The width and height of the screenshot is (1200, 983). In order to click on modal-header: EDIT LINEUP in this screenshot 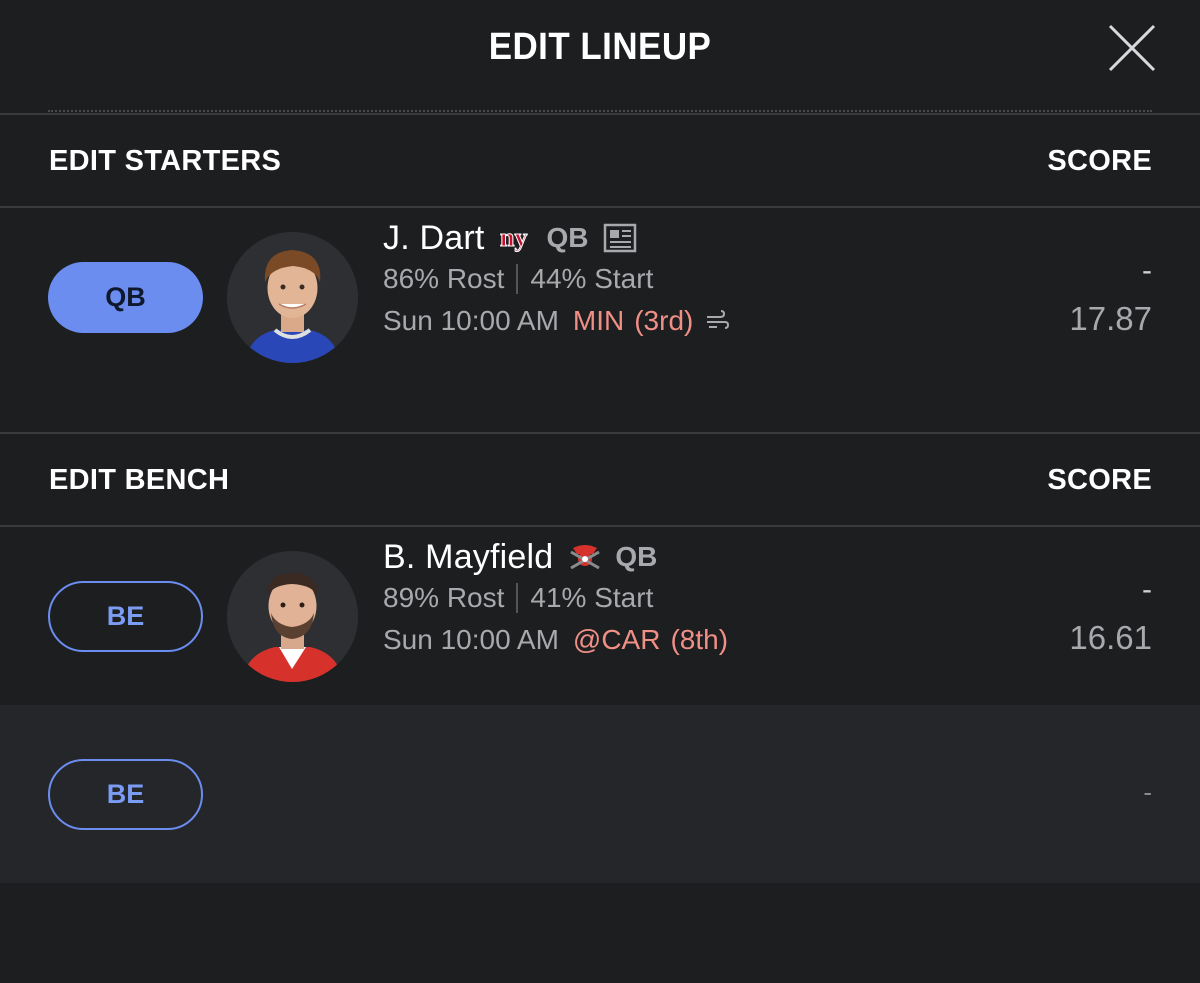, I will do `click(600, 56)`.